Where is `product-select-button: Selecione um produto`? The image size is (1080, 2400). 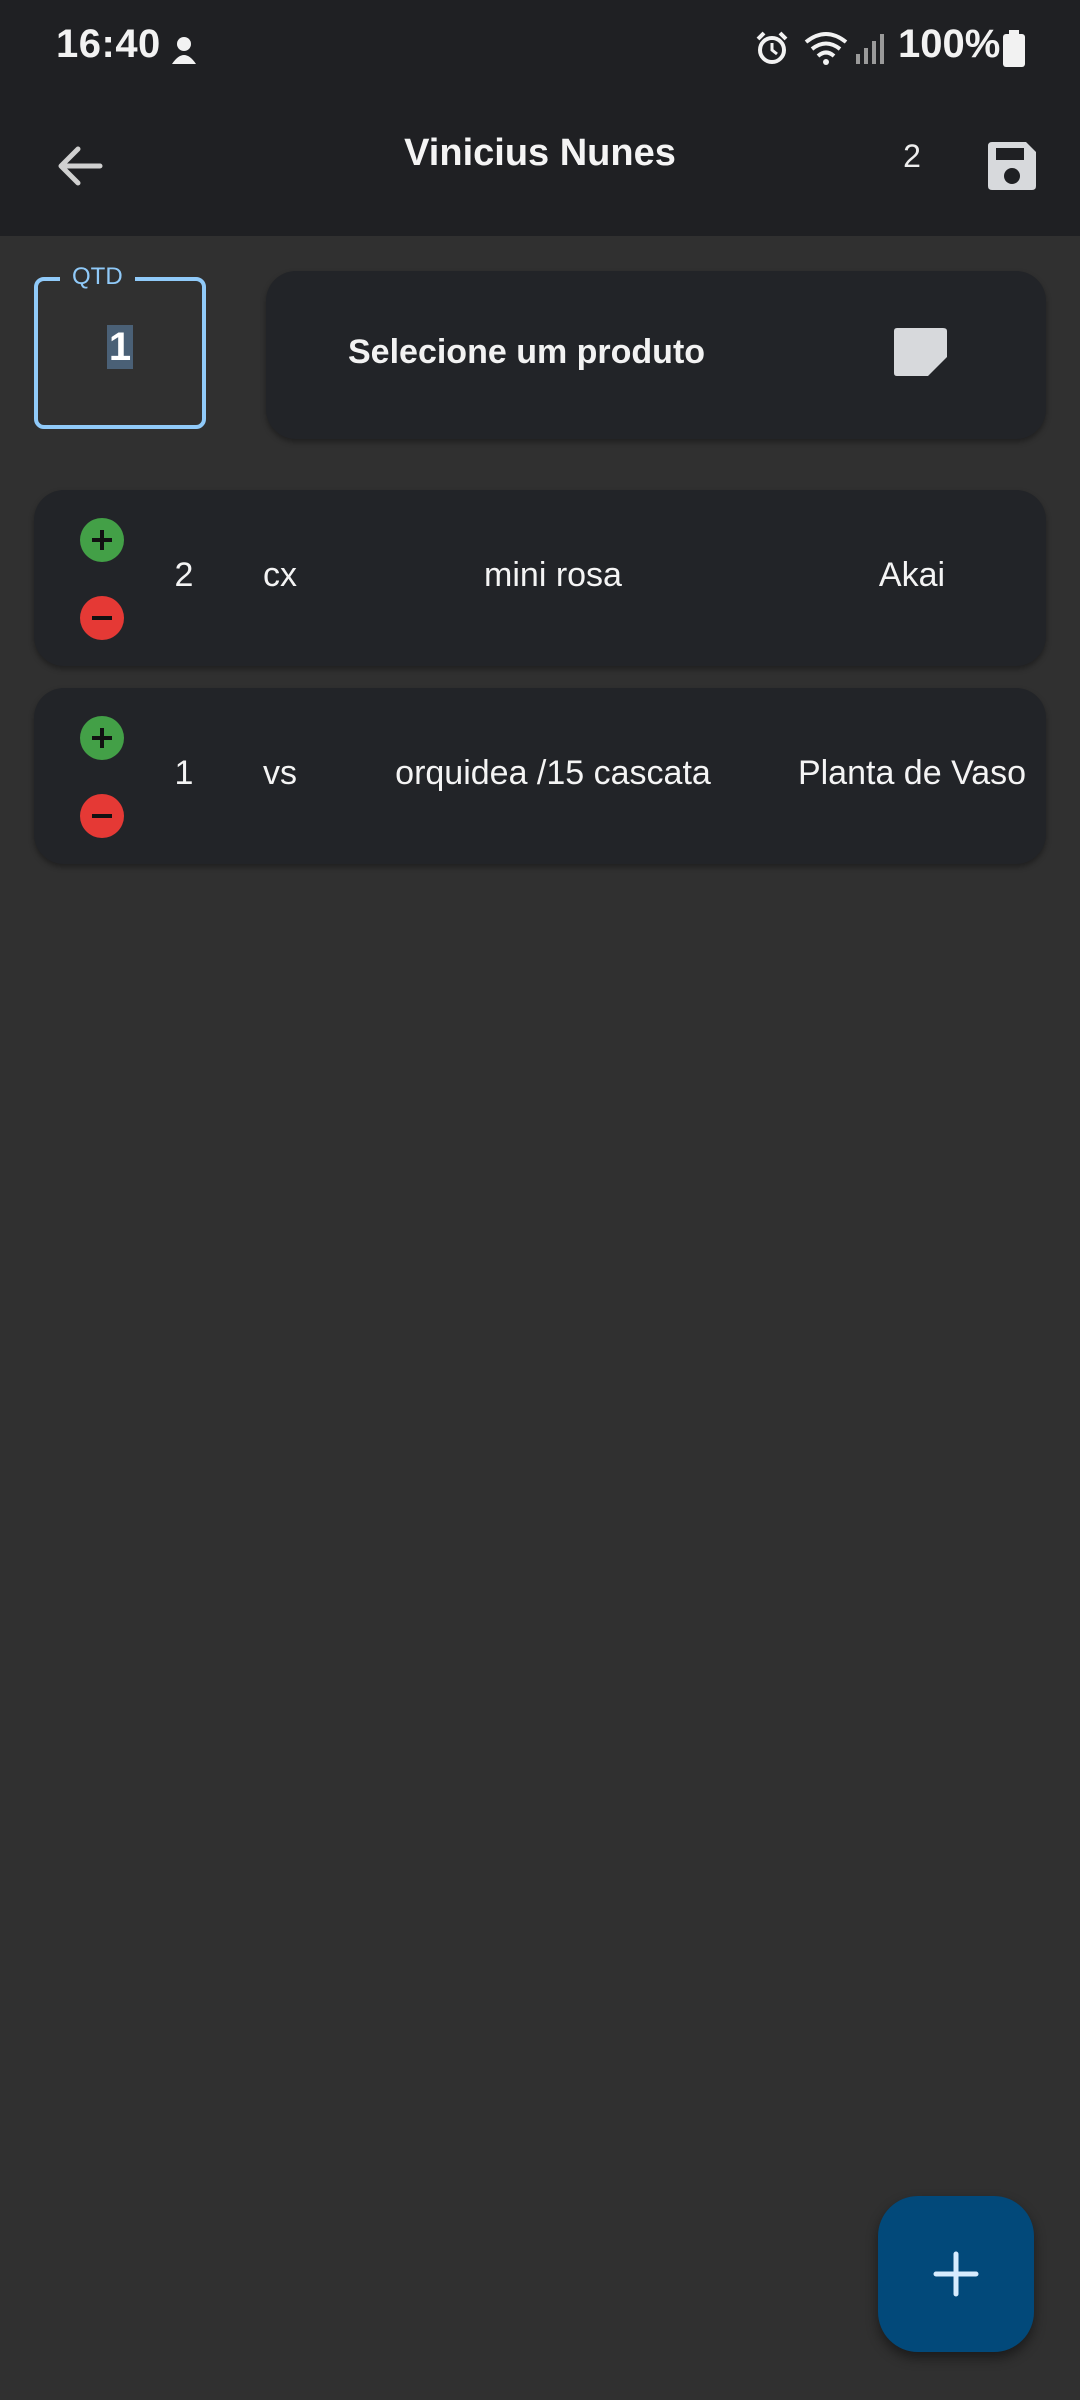 product-select-button: Selecione um produto is located at coordinates (656, 355).